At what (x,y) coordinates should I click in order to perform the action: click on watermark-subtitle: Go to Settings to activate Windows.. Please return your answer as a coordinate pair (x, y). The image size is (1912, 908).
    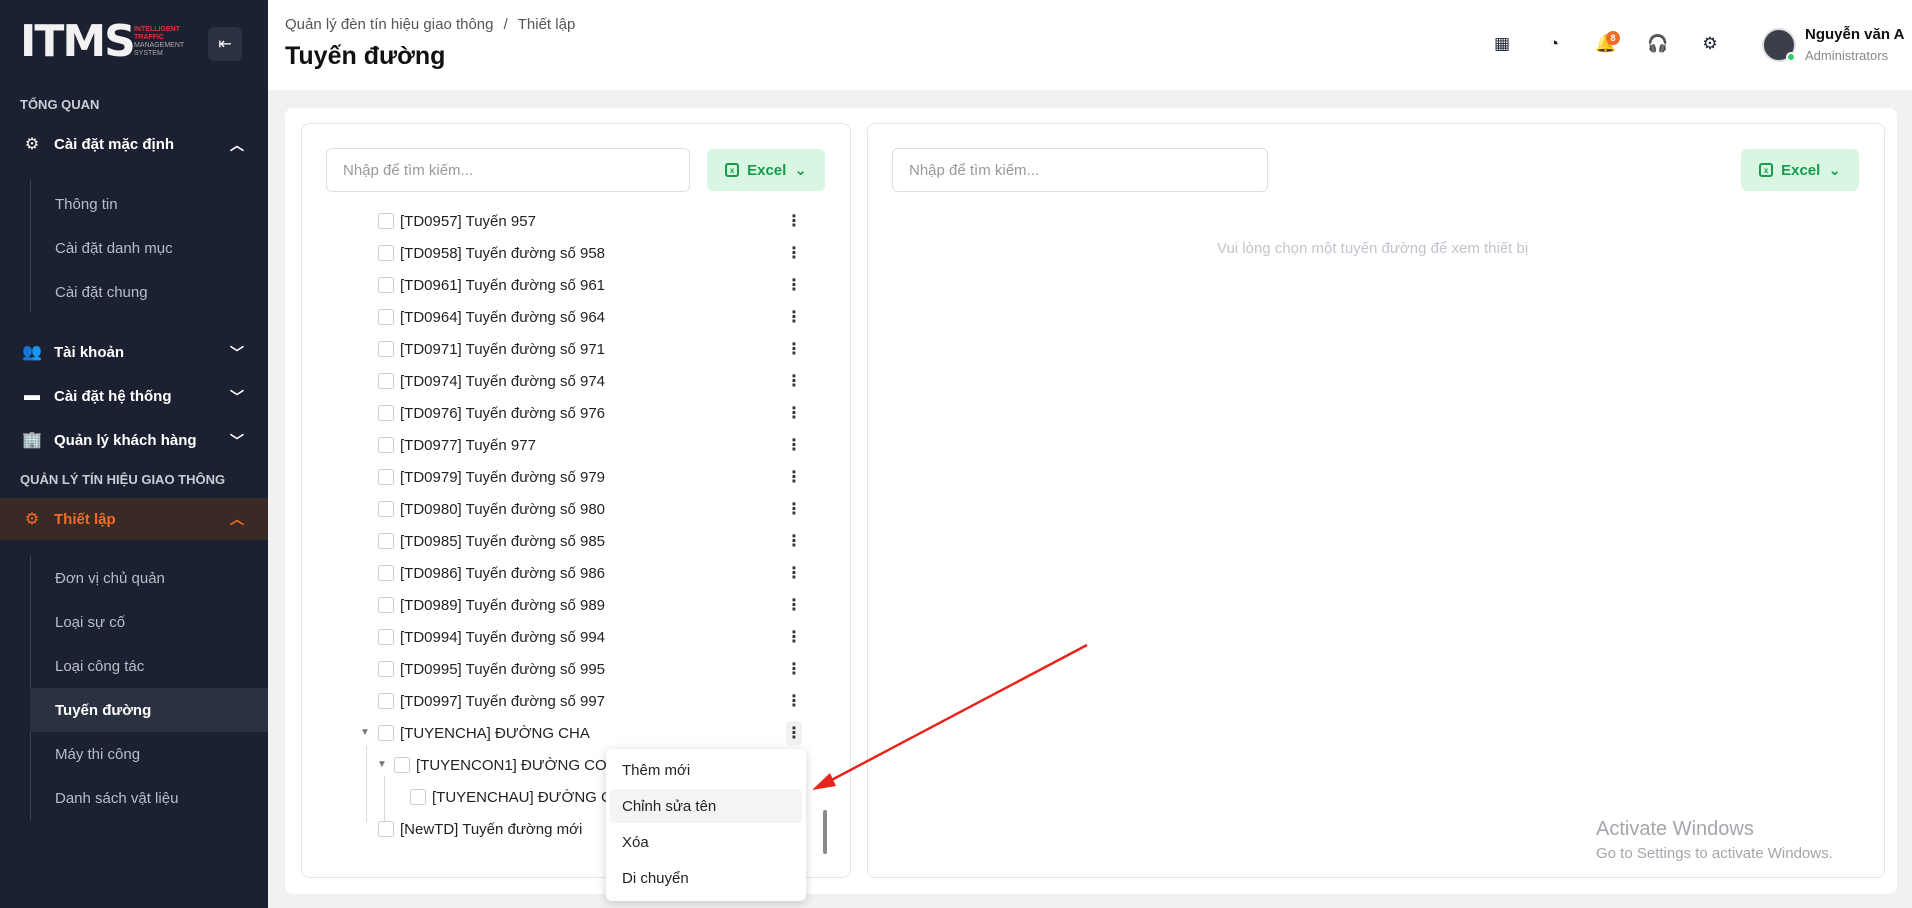
    Looking at the image, I should click on (1714, 853).